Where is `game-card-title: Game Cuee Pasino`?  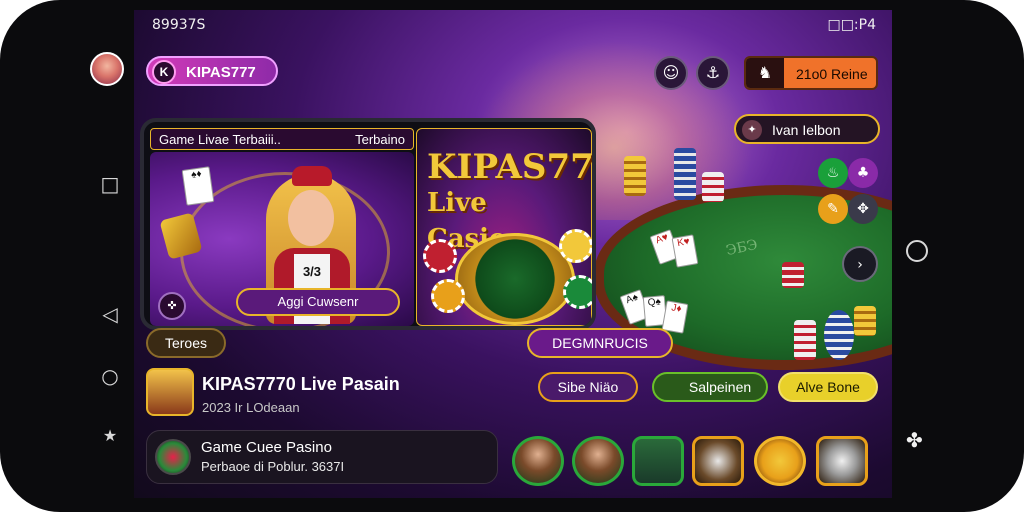
game-card-title: Game Cuee Pasino is located at coordinates (266, 447).